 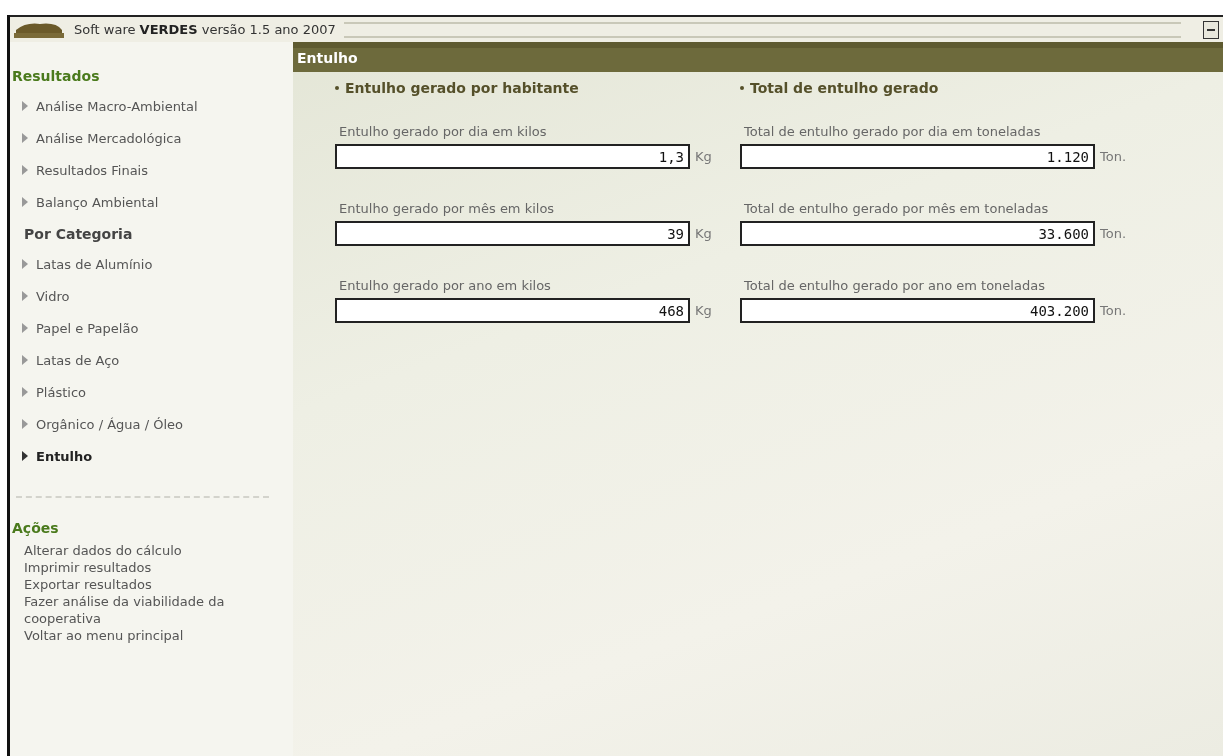 What do you see at coordinates (152, 170) in the screenshot?
I see `sidebar-item: Resultados Finais` at bounding box center [152, 170].